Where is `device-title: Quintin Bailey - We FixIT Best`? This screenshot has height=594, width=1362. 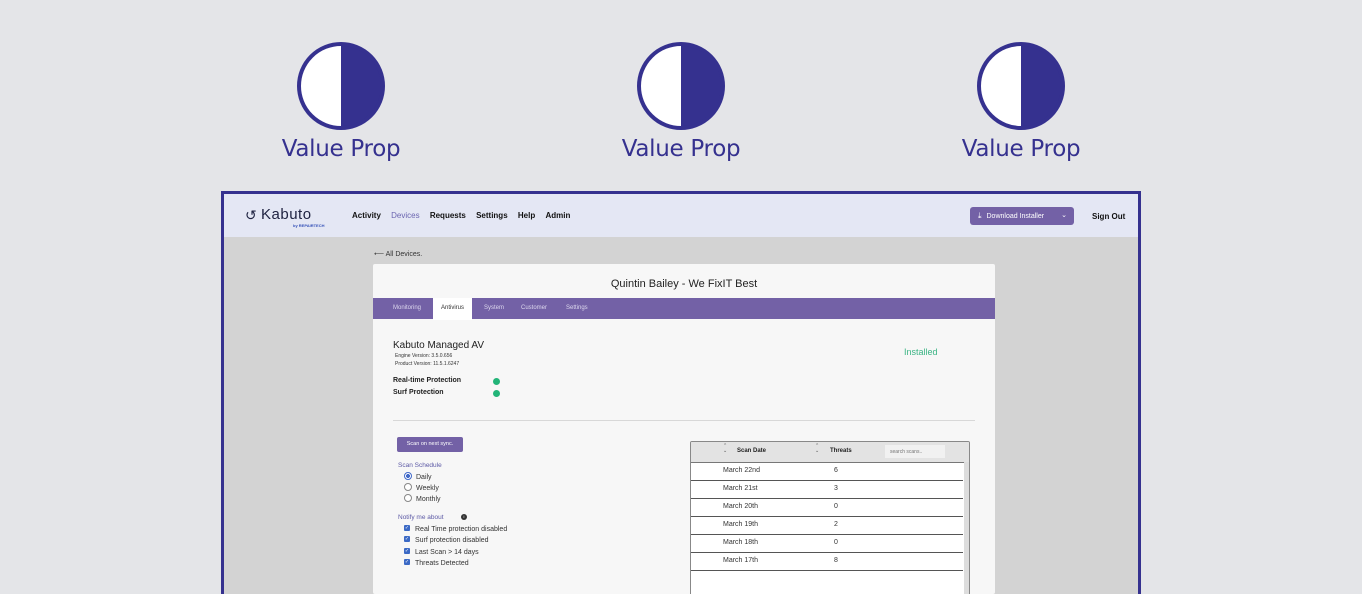 device-title: Quintin Bailey - We FixIT Best is located at coordinates (684, 284).